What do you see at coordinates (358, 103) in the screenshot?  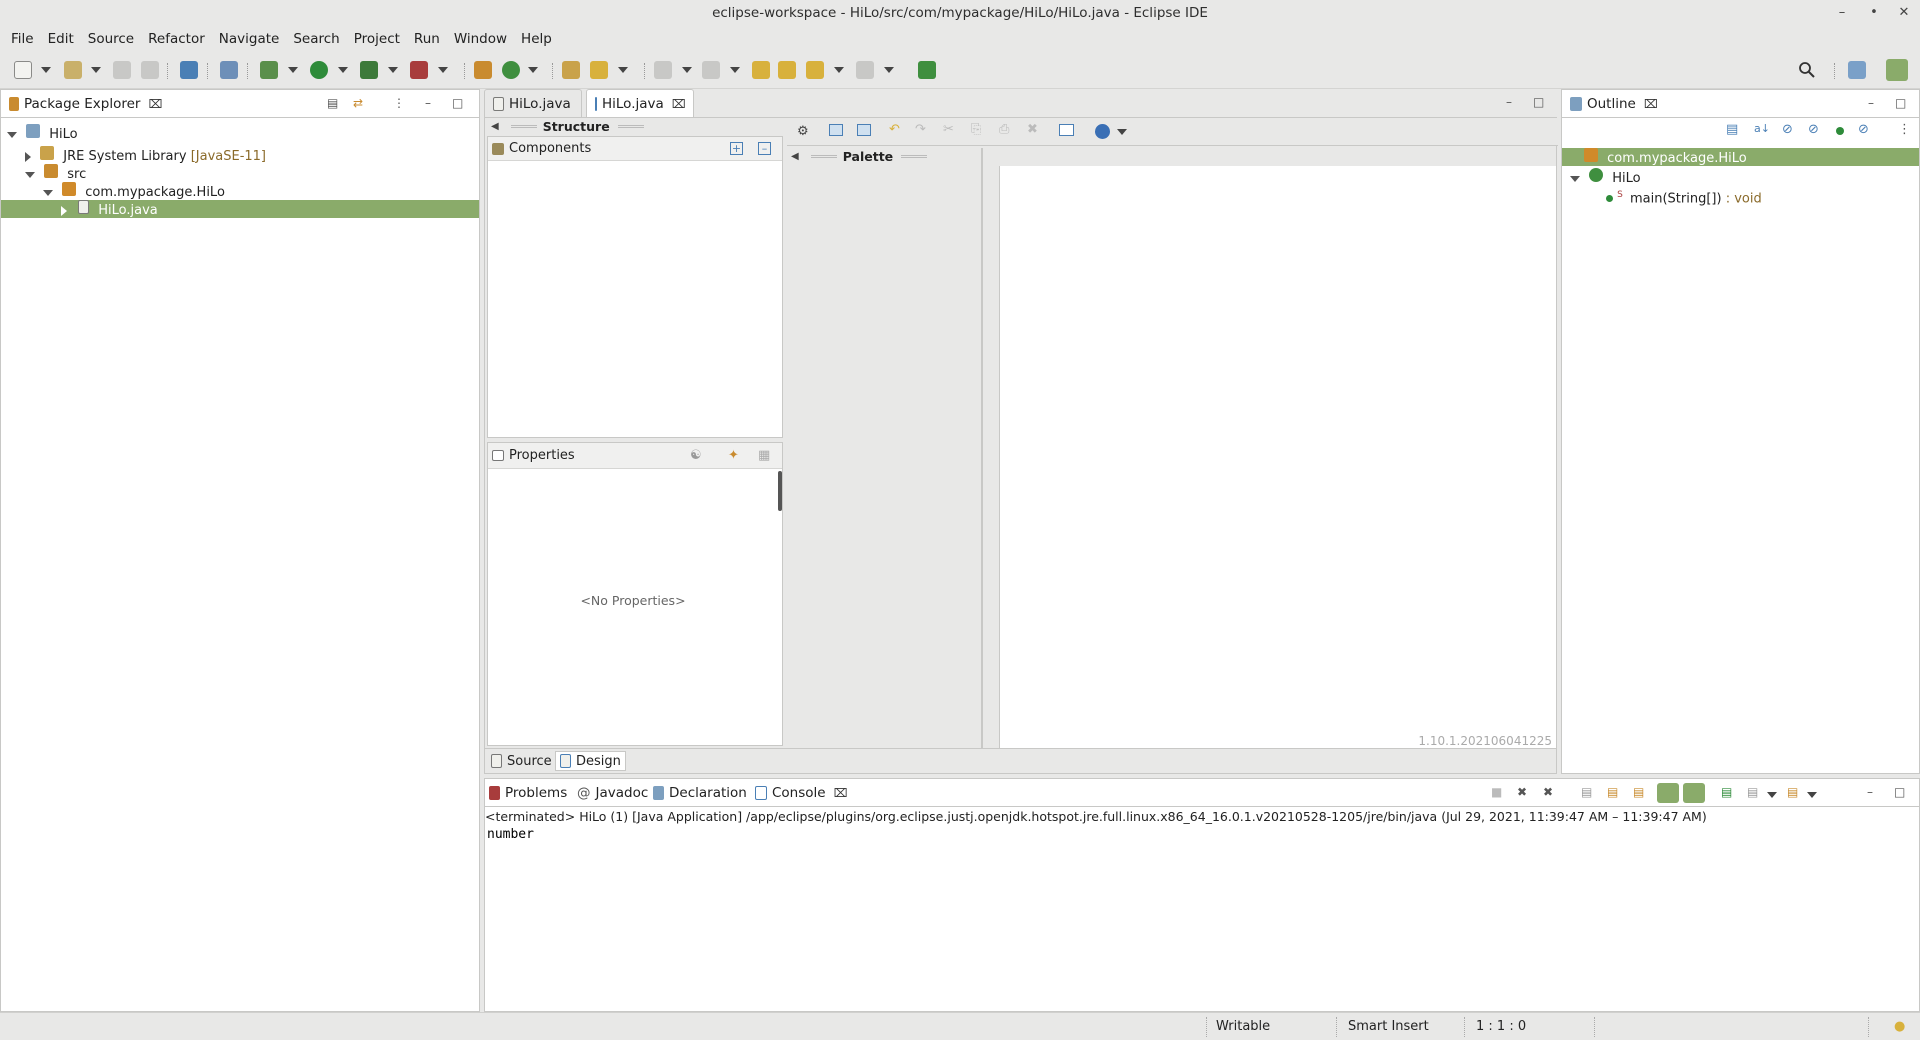 I see `link-with-editor-icon: ⇄` at bounding box center [358, 103].